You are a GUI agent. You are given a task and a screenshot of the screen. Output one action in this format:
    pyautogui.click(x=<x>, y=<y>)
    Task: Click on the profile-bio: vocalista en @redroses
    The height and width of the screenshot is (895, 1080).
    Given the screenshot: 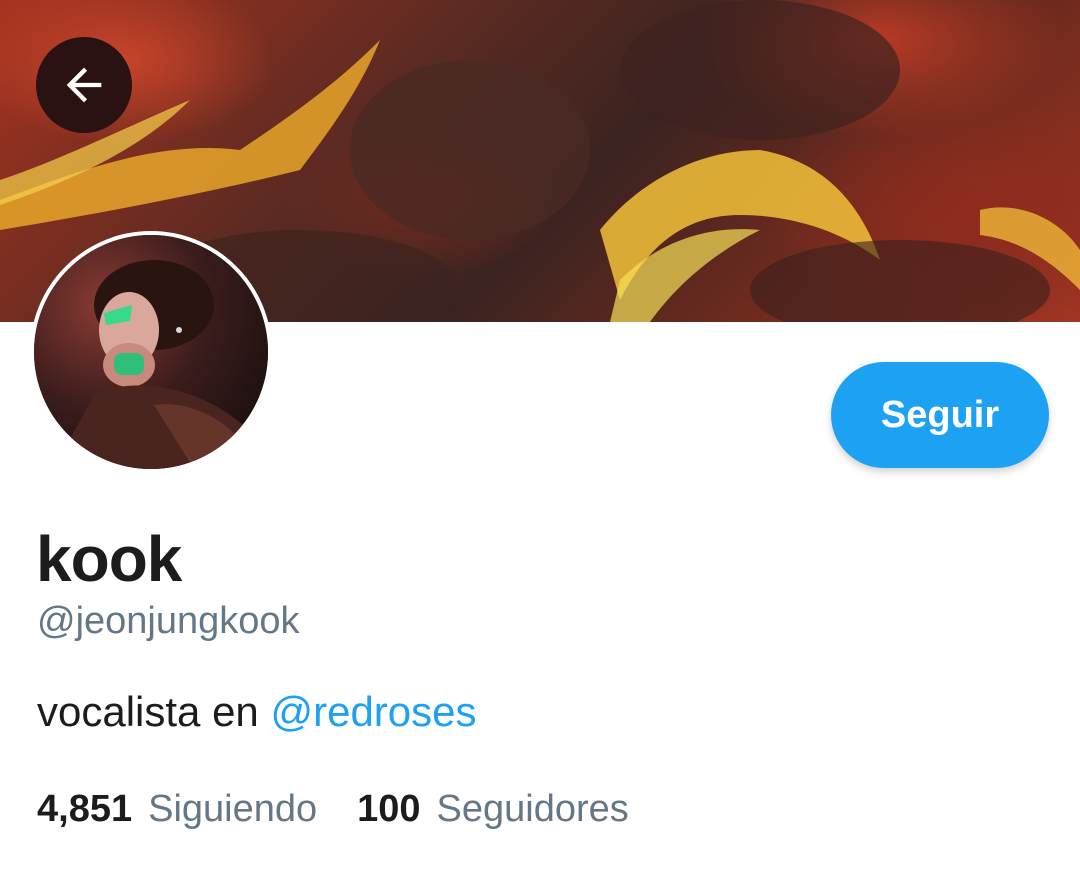 What is the action you would take?
    pyautogui.click(x=257, y=712)
    